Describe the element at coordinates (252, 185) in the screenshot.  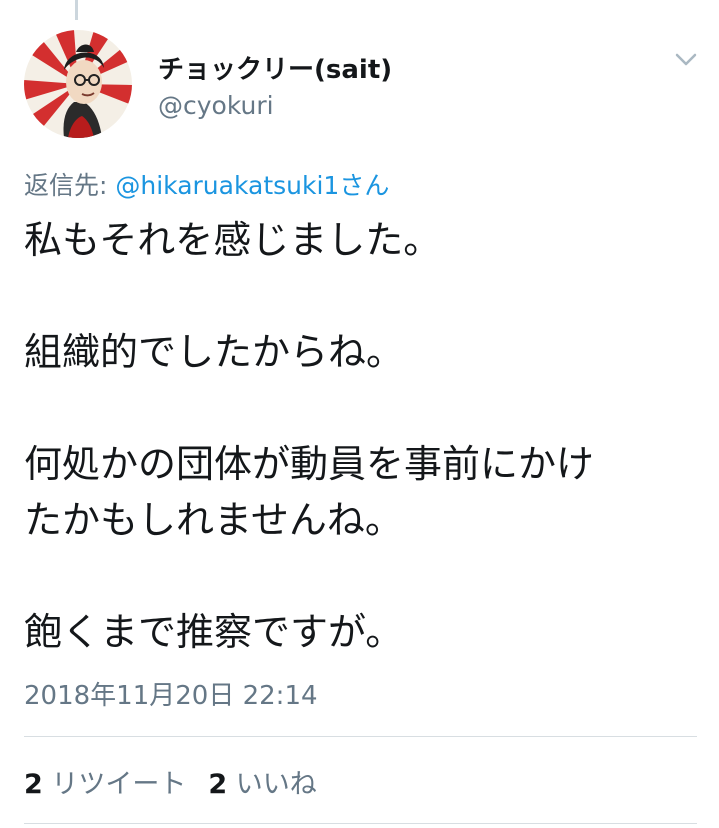
I see `reply-to-link: @hikaruakatsuki1さん` at that location.